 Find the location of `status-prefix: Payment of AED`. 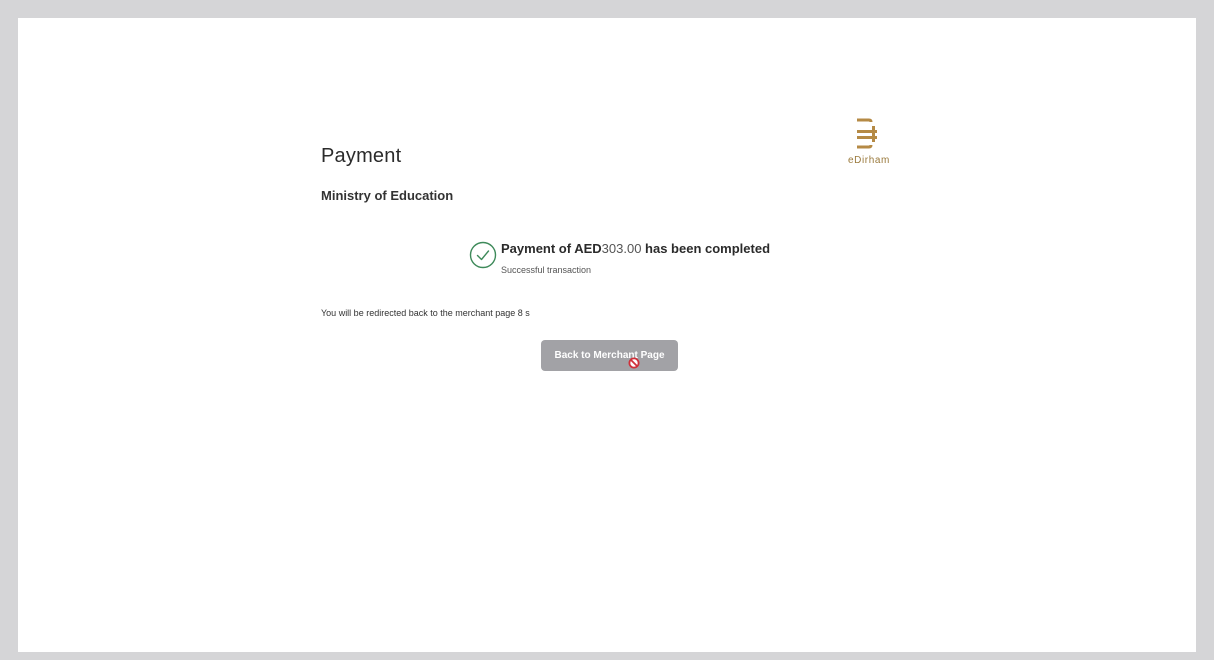

status-prefix: Payment of AED is located at coordinates (551, 248).